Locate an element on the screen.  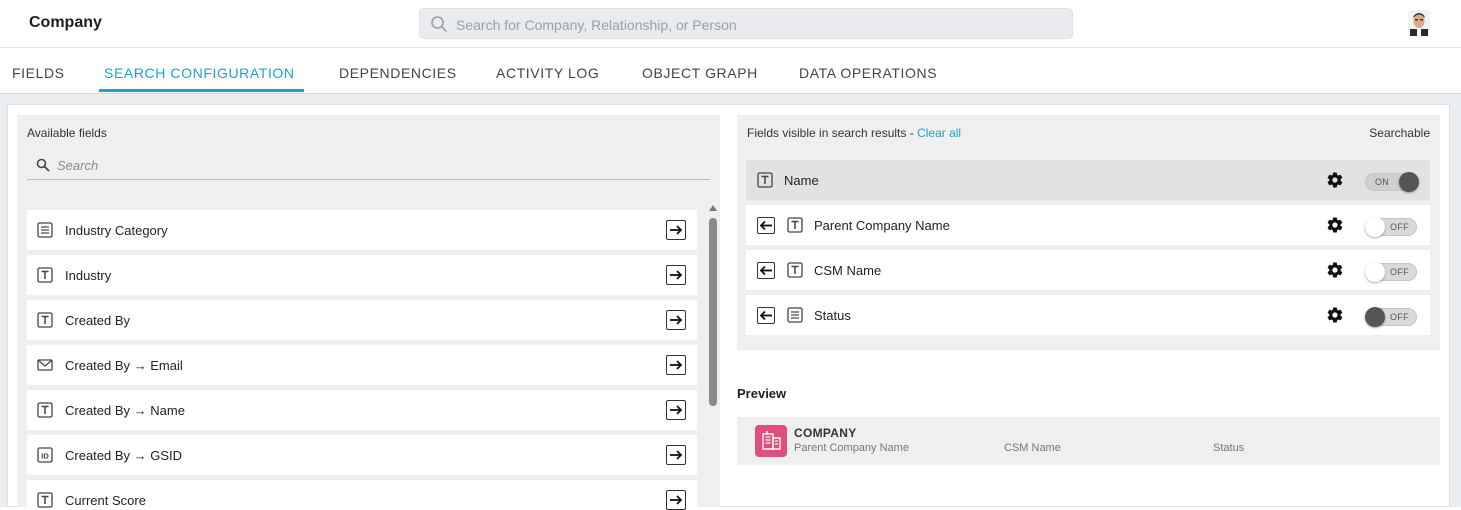
tab-dependencies: DEPENDENCIES is located at coordinates (398, 73).